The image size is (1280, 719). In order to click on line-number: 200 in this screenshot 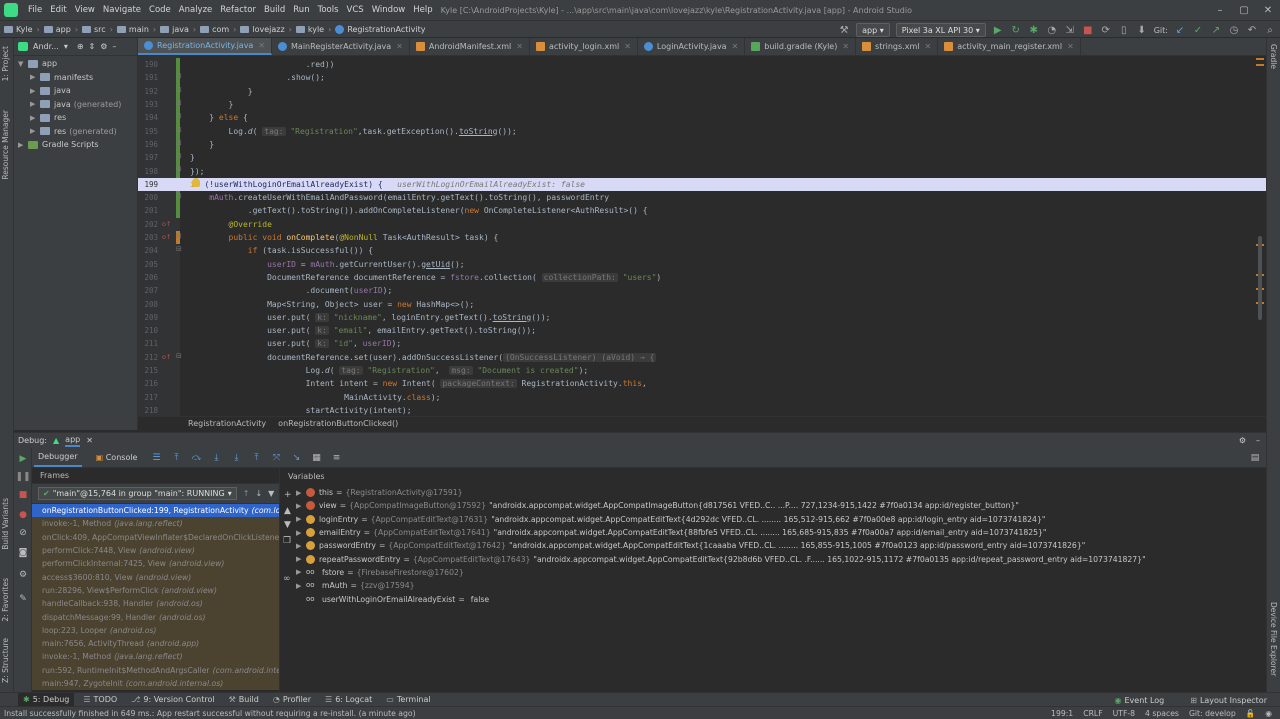, I will do `click(148, 197)`.